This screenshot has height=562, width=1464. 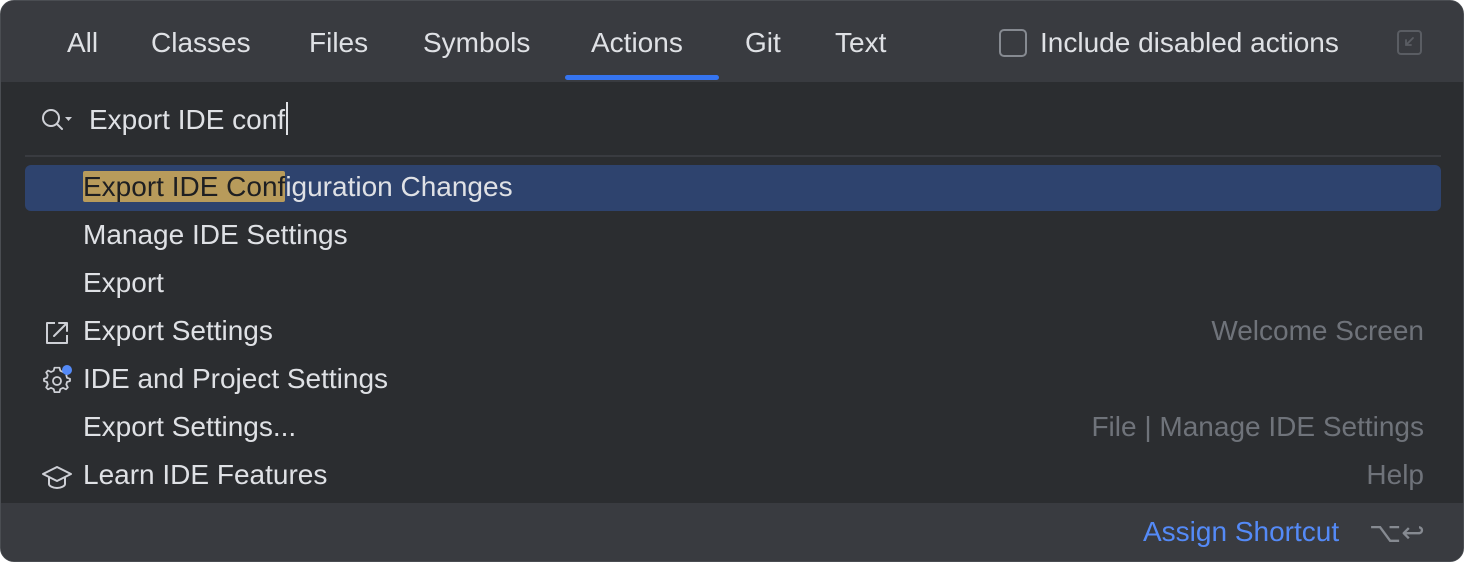 What do you see at coordinates (476, 41) in the screenshot?
I see `tab-symbols: Symbols` at bounding box center [476, 41].